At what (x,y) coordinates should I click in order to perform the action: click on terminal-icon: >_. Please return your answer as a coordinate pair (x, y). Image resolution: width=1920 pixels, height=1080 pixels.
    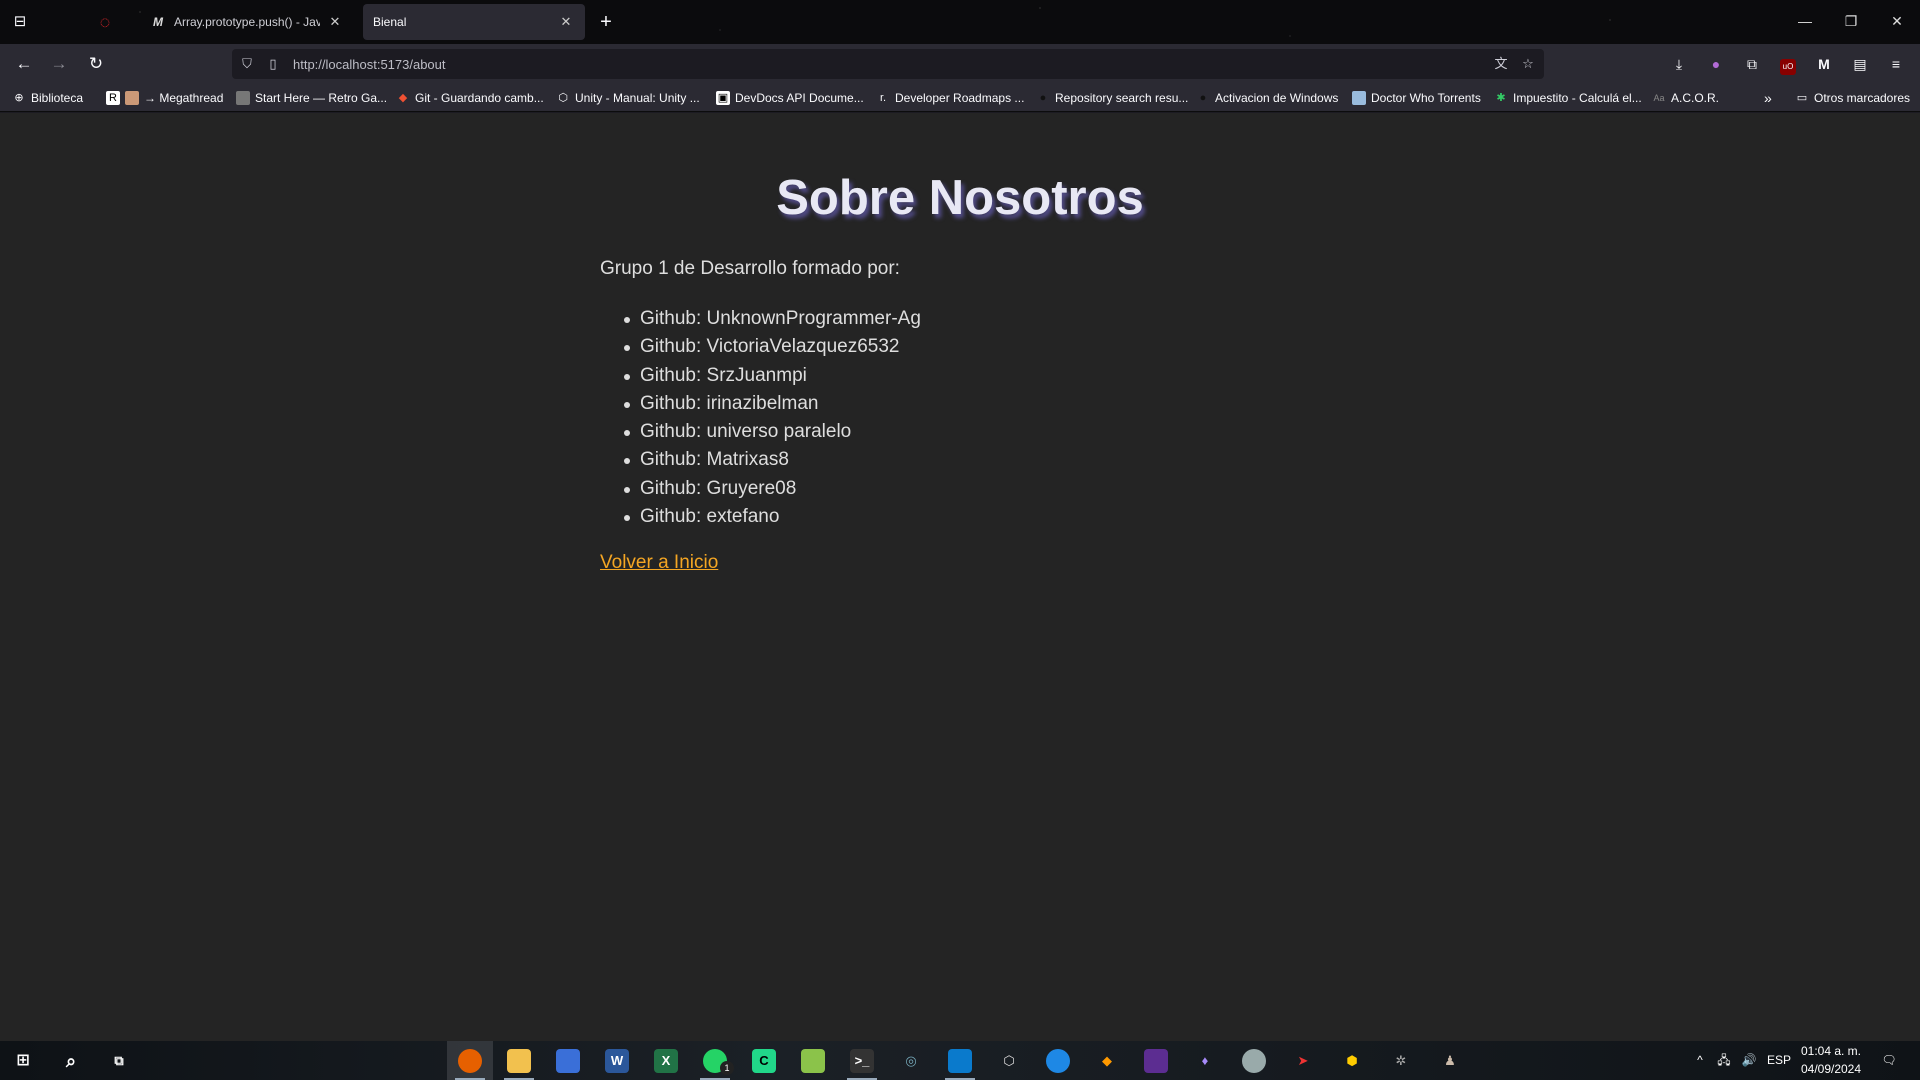
    Looking at the image, I should click on (862, 1060).